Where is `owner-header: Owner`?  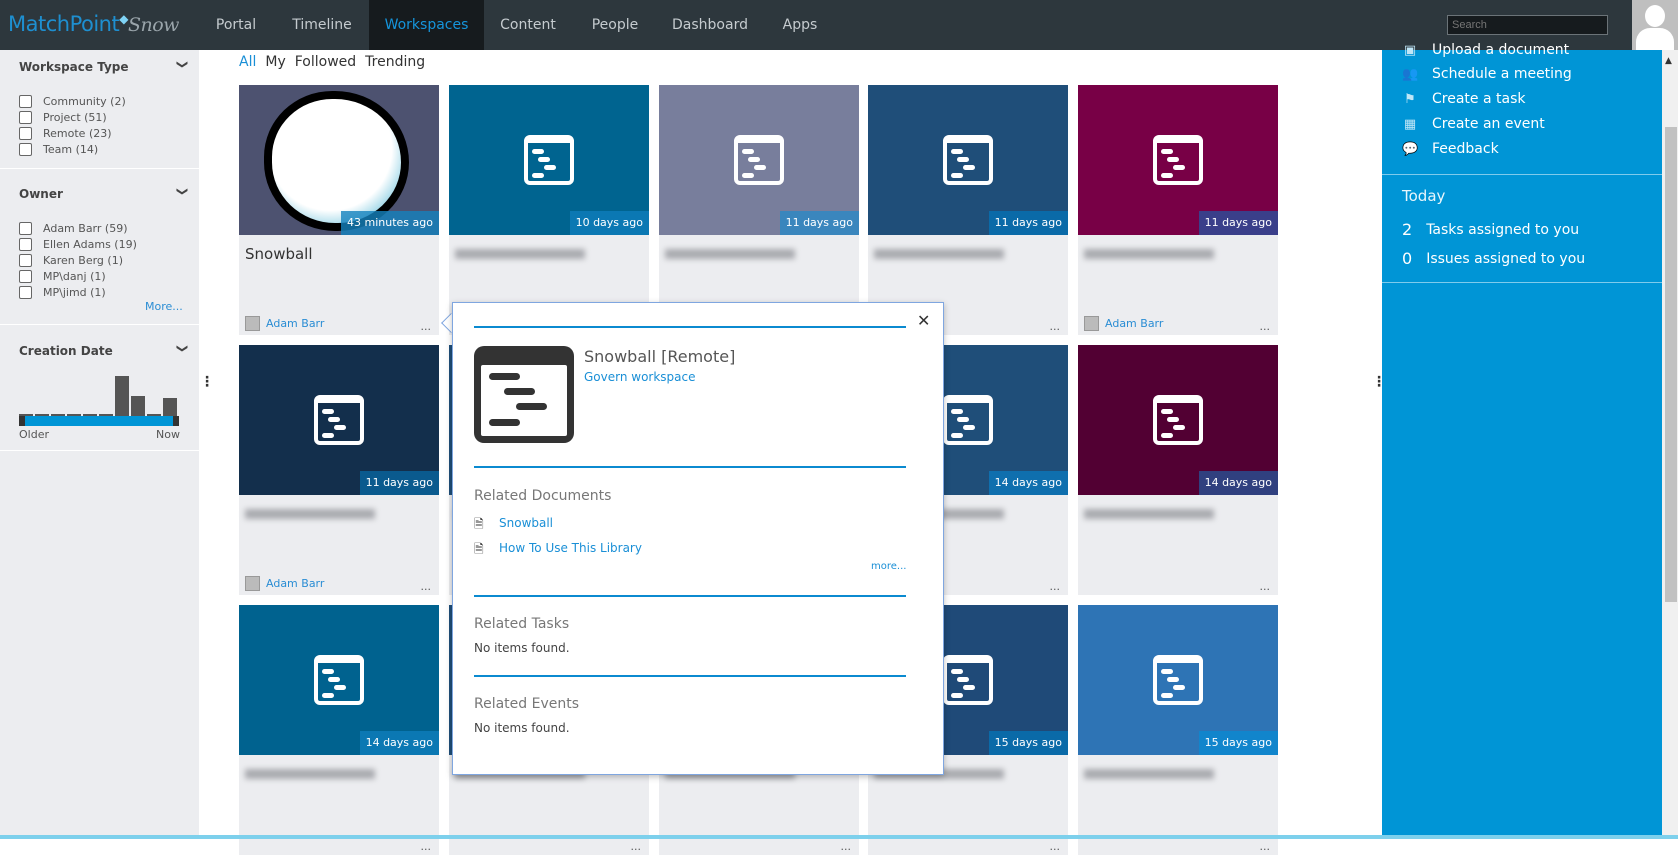
owner-header: Owner is located at coordinates (41, 194).